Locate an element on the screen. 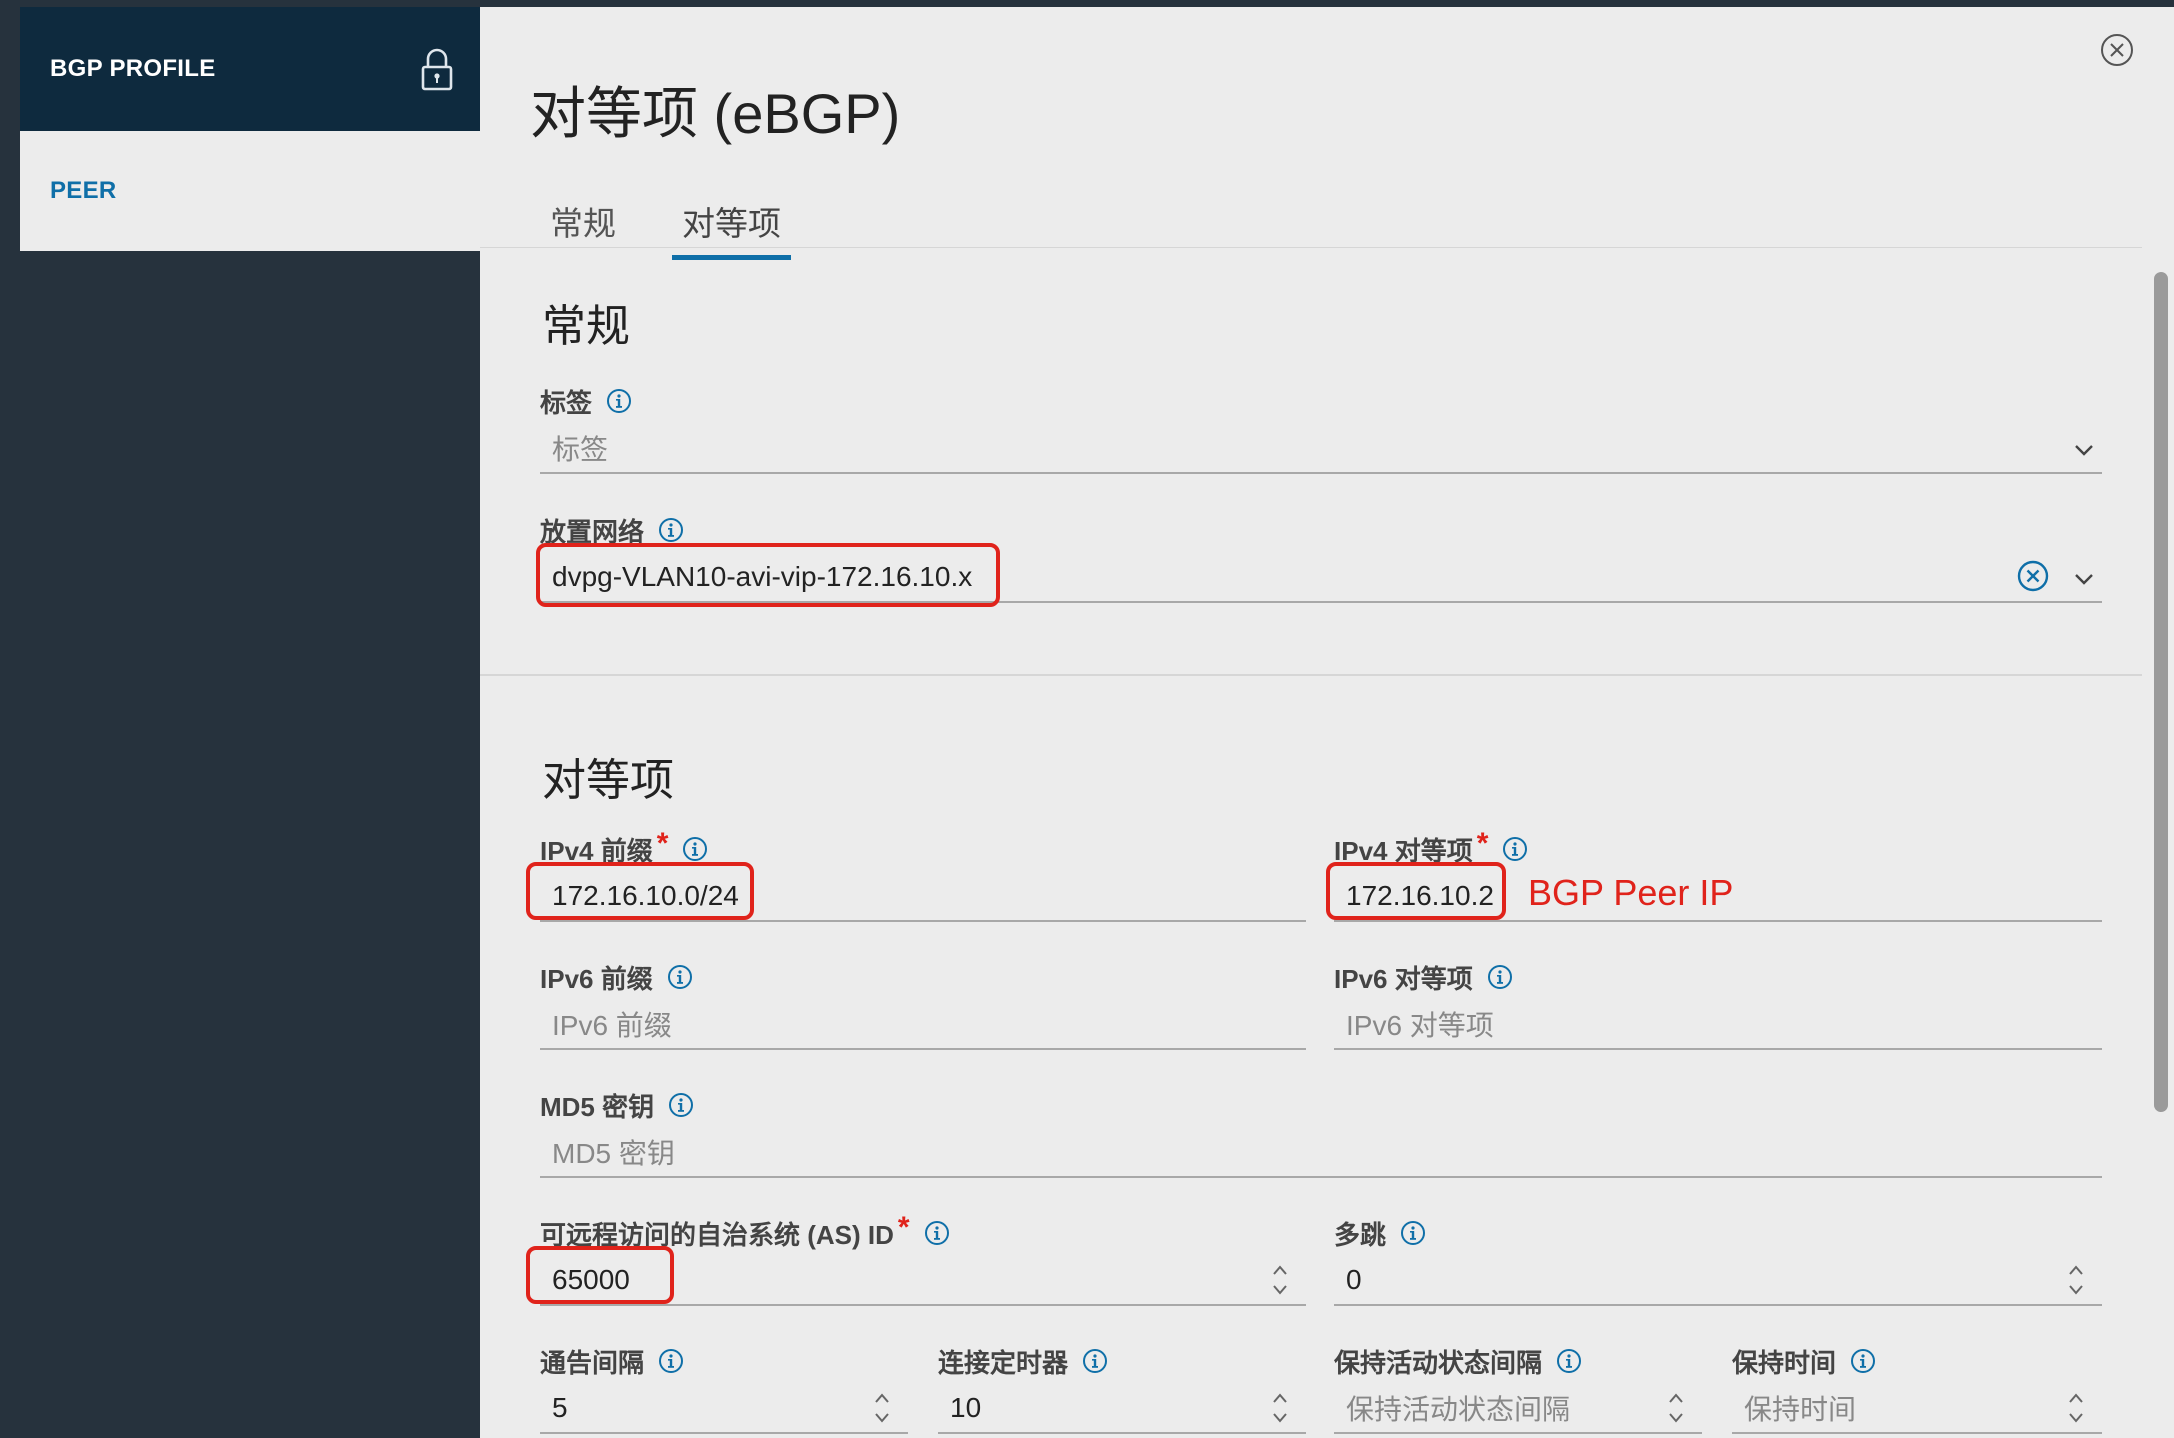 The width and height of the screenshot is (2174, 1438). multihop-field: 多跳 0 is located at coordinates (1718, 1261).